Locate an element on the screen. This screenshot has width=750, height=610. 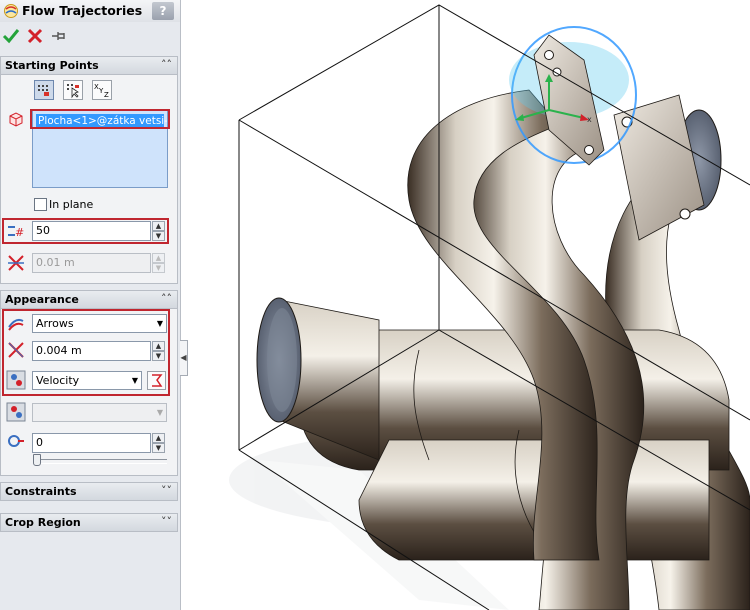
selection-highlight is located at coordinates (100, 119).